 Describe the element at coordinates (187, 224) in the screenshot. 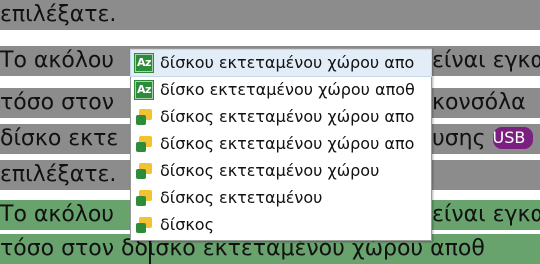

I see `autocomplete-item-label: δίσκος` at that location.